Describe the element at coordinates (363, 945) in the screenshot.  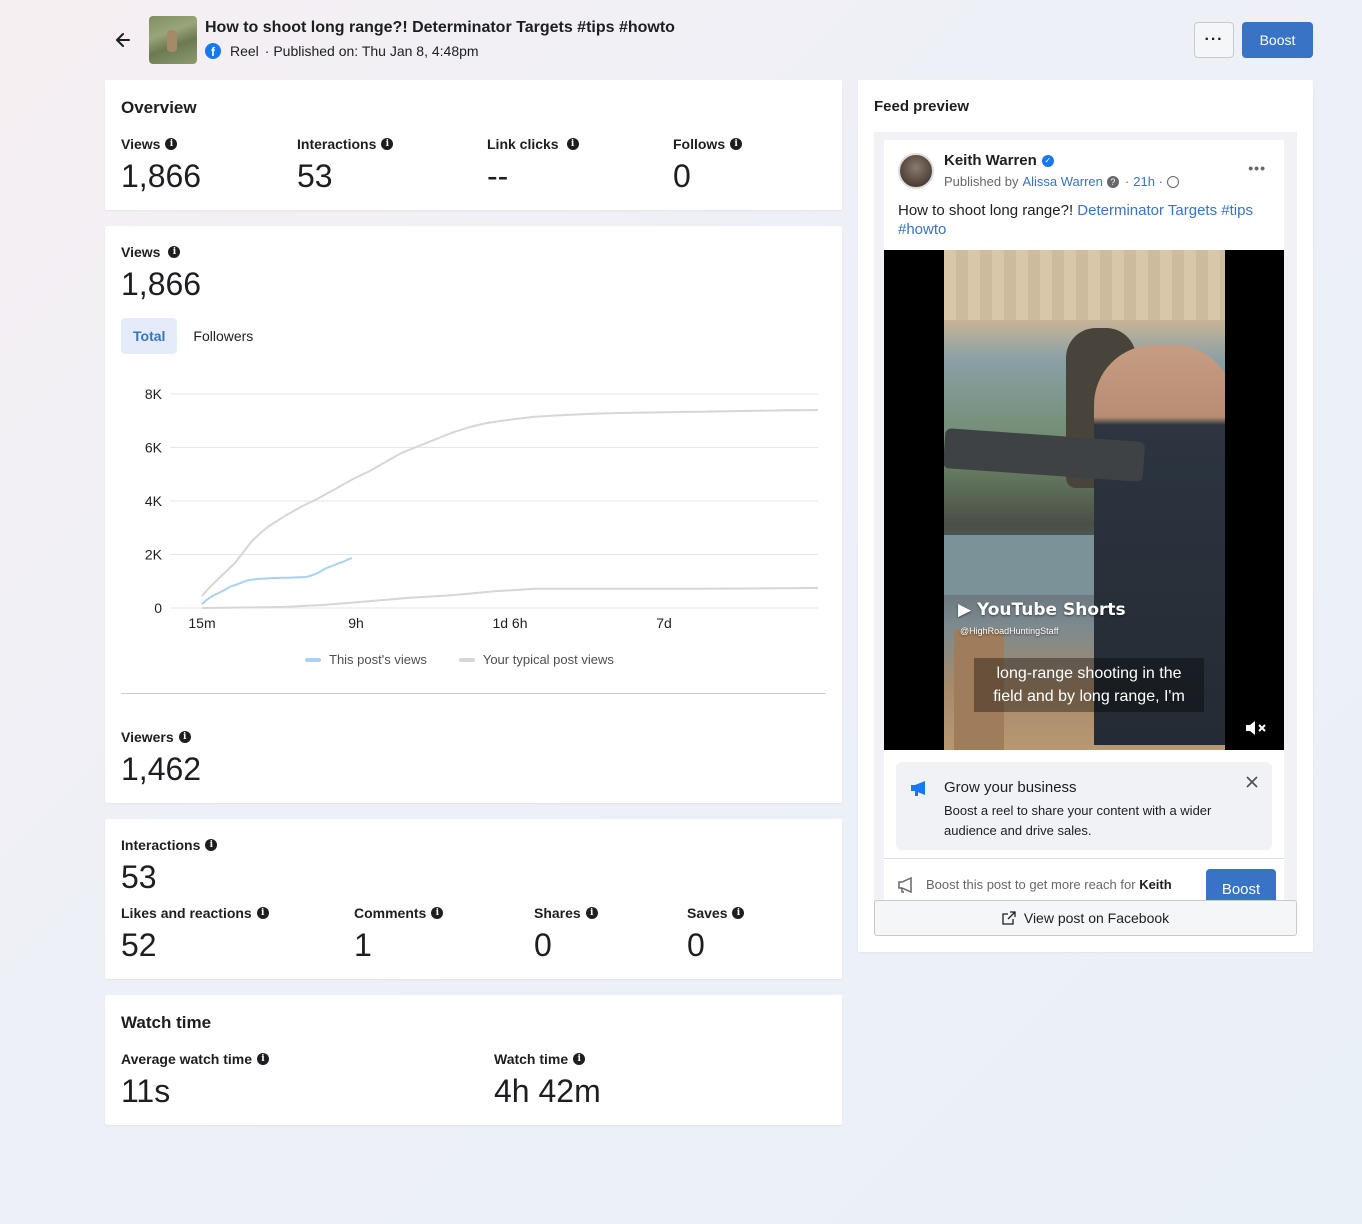
I see `metric-value: 1` at that location.